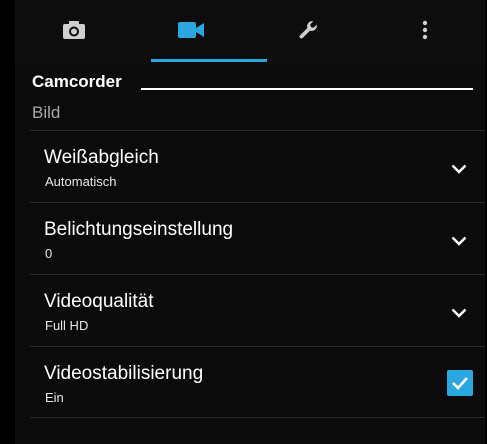 The width and height of the screenshot is (487, 444). Describe the element at coordinates (49, 253) in the screenshot. I see `setting-value: 0` at that location.